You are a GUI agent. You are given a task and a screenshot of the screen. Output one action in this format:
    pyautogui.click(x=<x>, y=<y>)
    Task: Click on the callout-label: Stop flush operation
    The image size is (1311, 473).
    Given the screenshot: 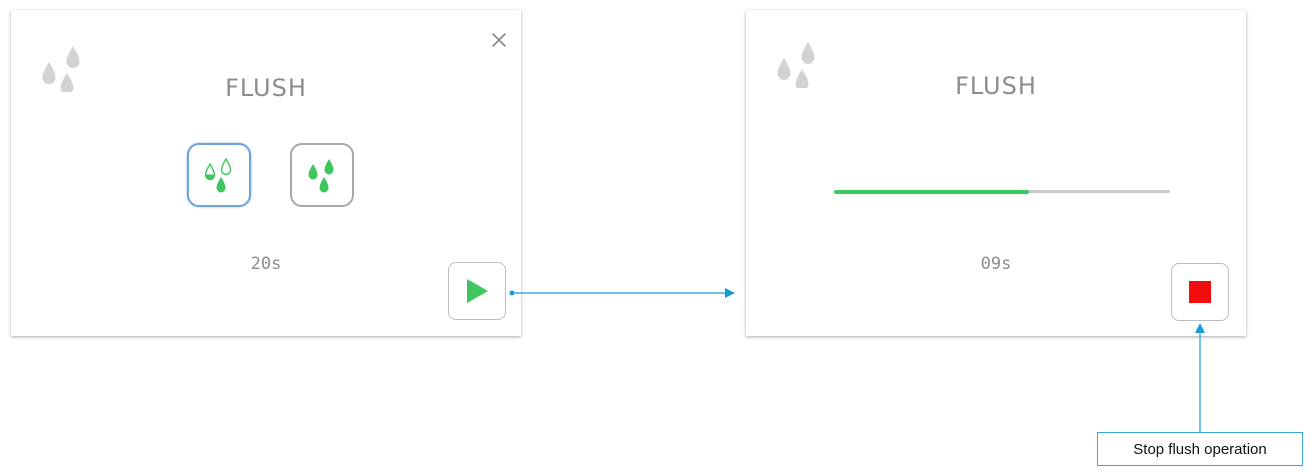 What is the action you would take?
    pyautogui.click(x=1200, y=449)
    